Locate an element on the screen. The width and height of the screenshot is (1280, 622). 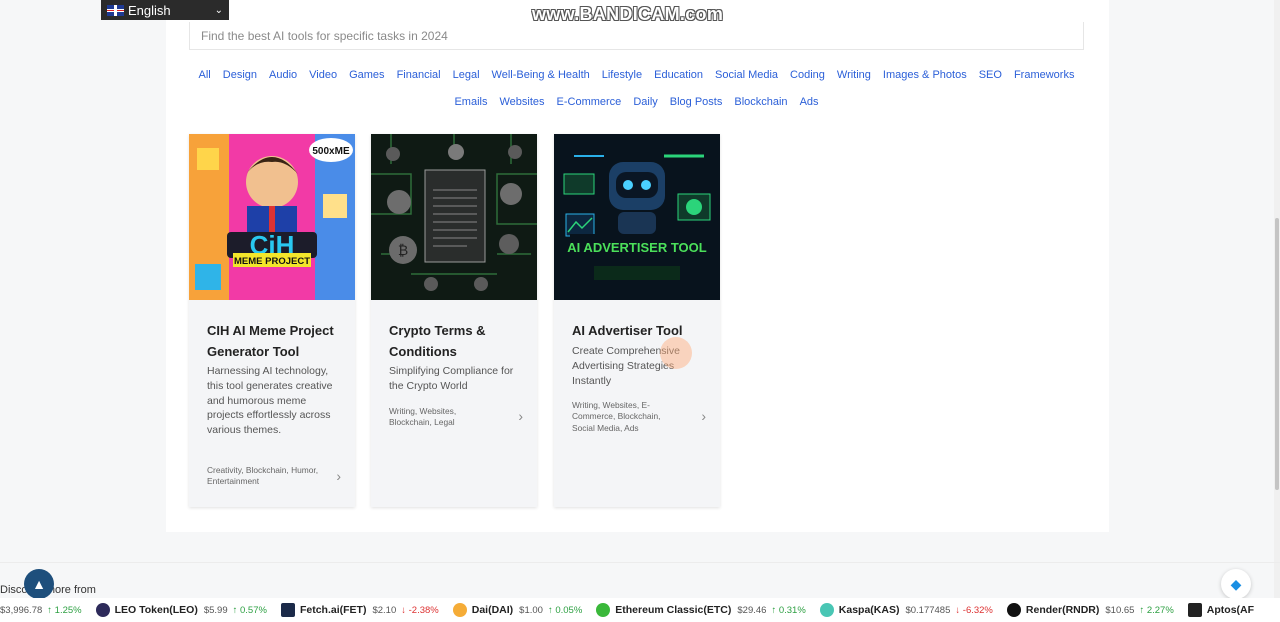
category-ecommerce: E-Commerce is located at coordinates (589, 102).